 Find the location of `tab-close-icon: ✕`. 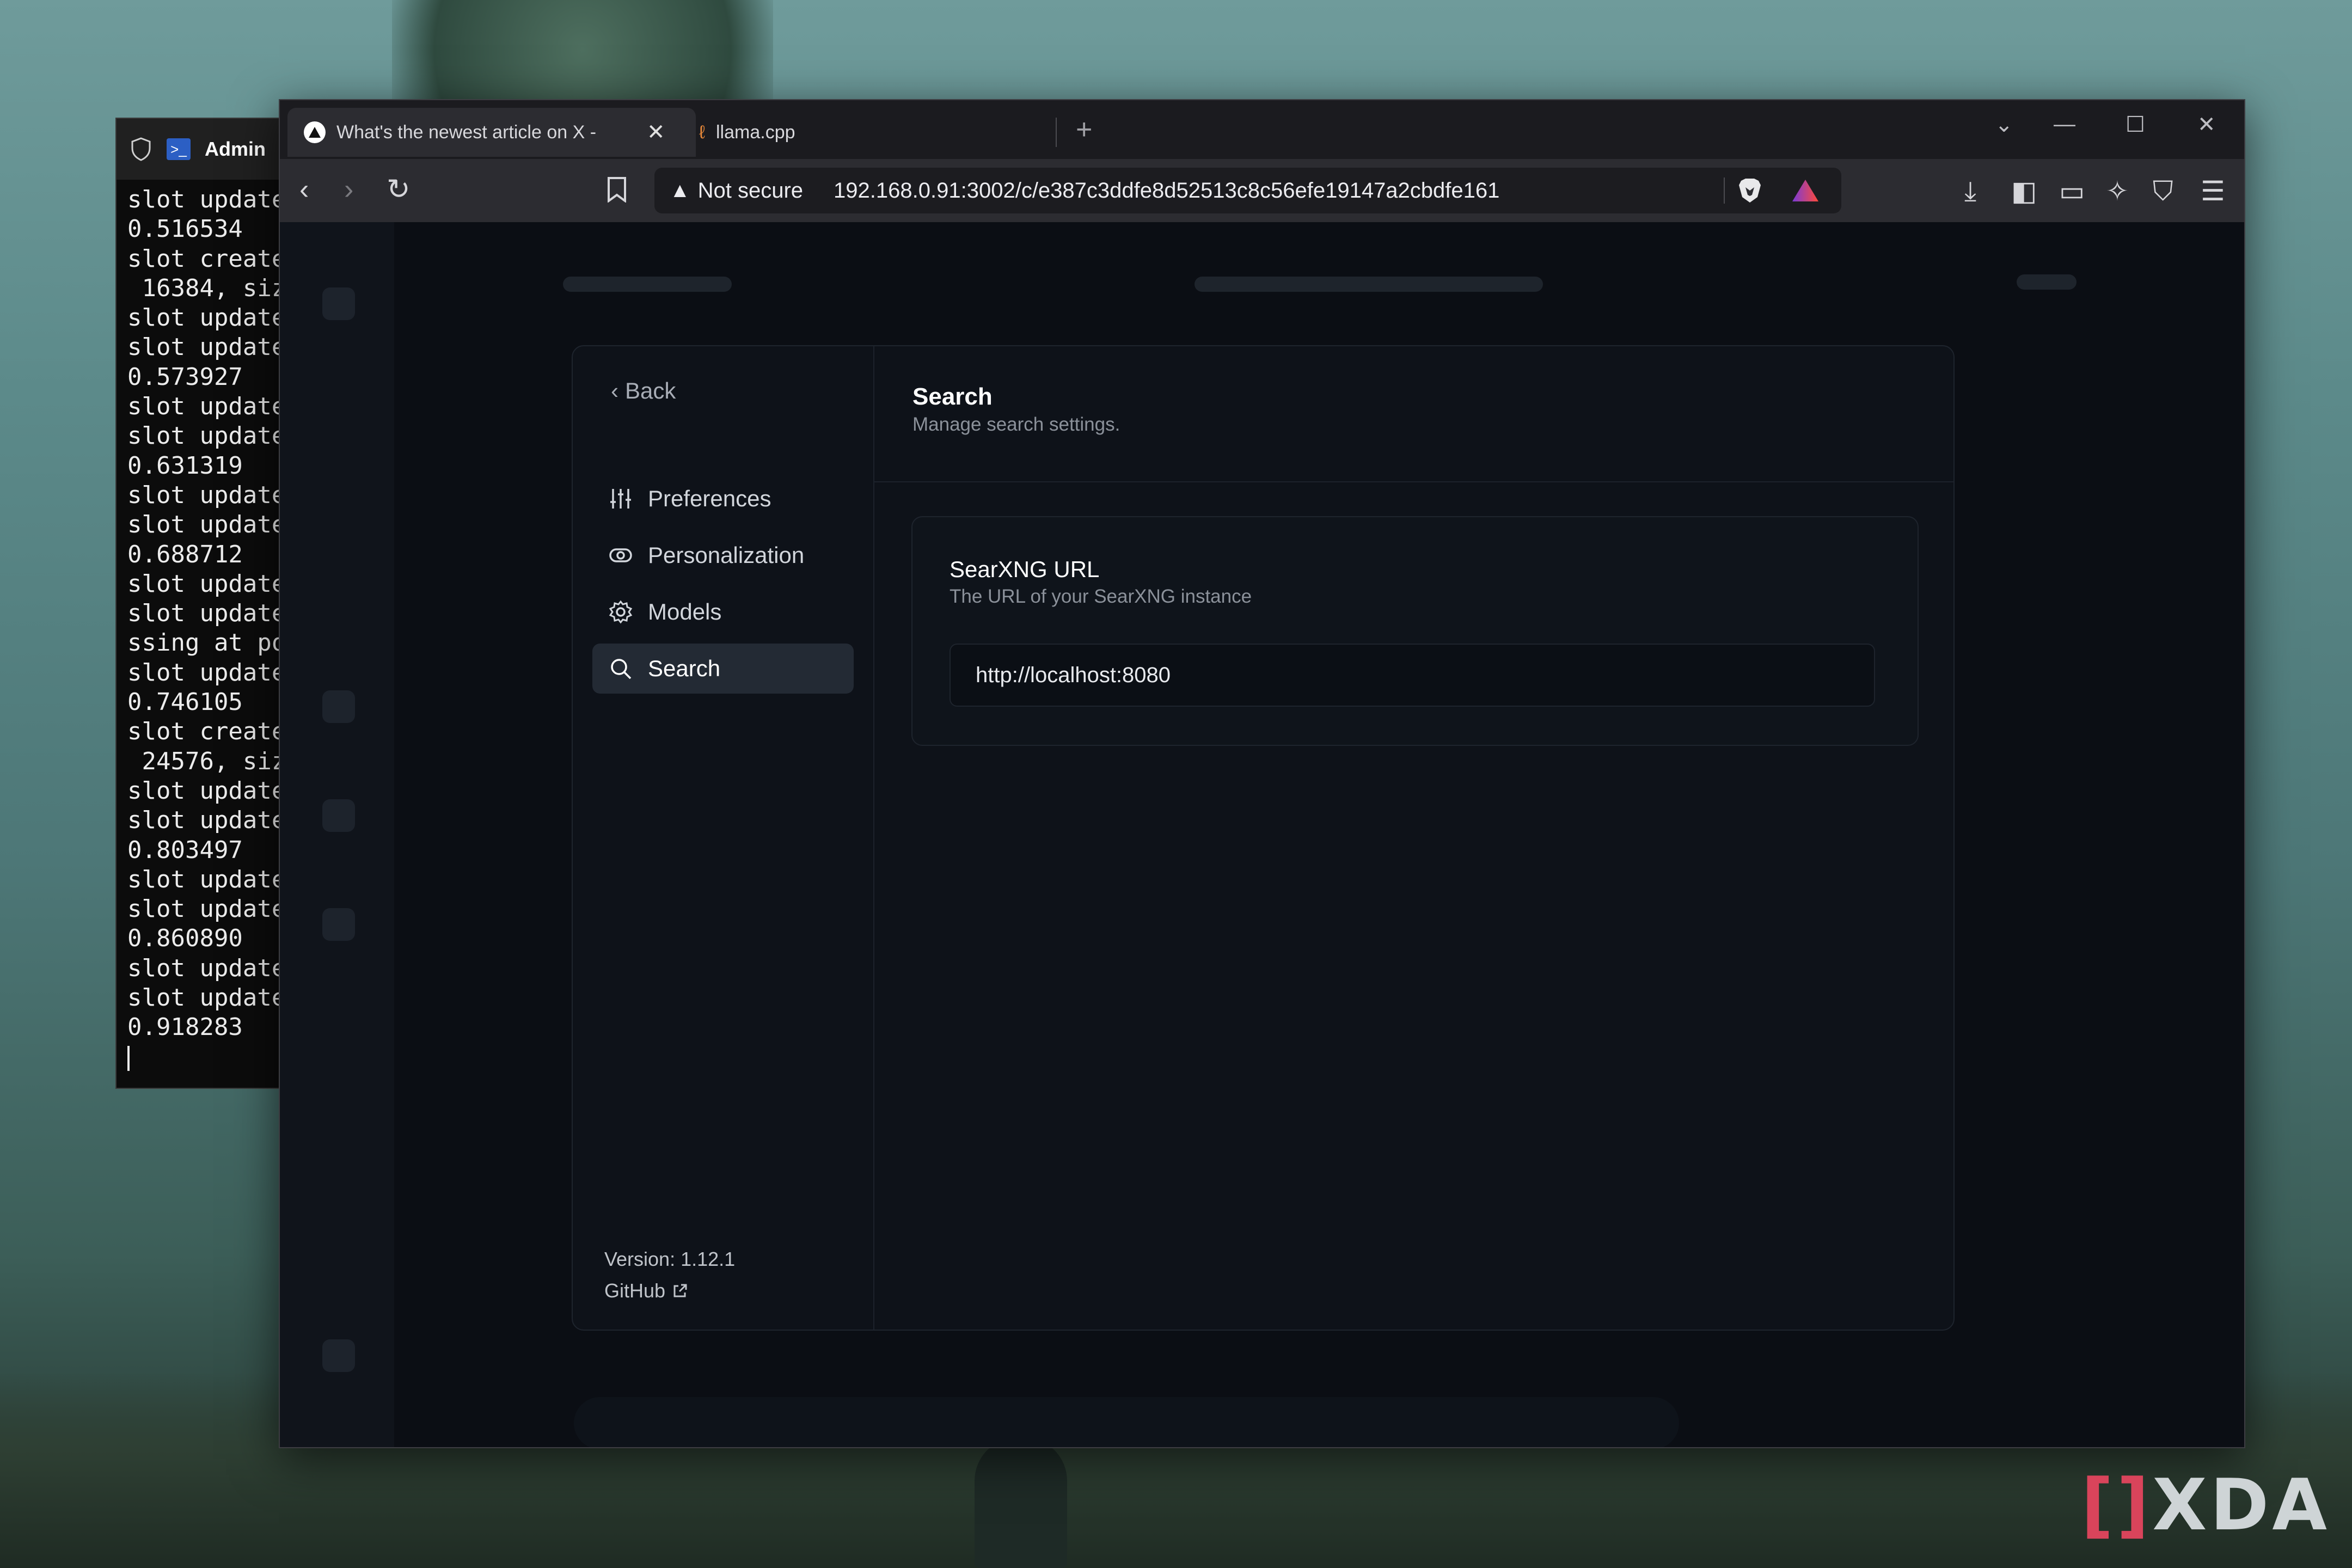

tab-close-icon: ✕ is located at coordinates (656, 132).